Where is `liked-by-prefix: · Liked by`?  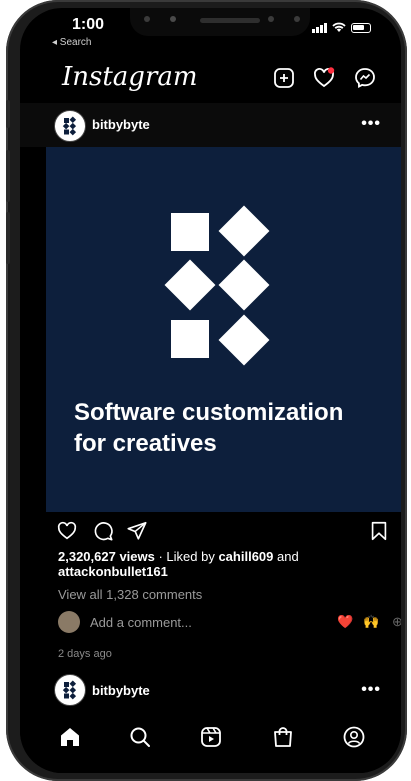
liked-by-prefix: · Liked by is located at coordinates (186, 556).